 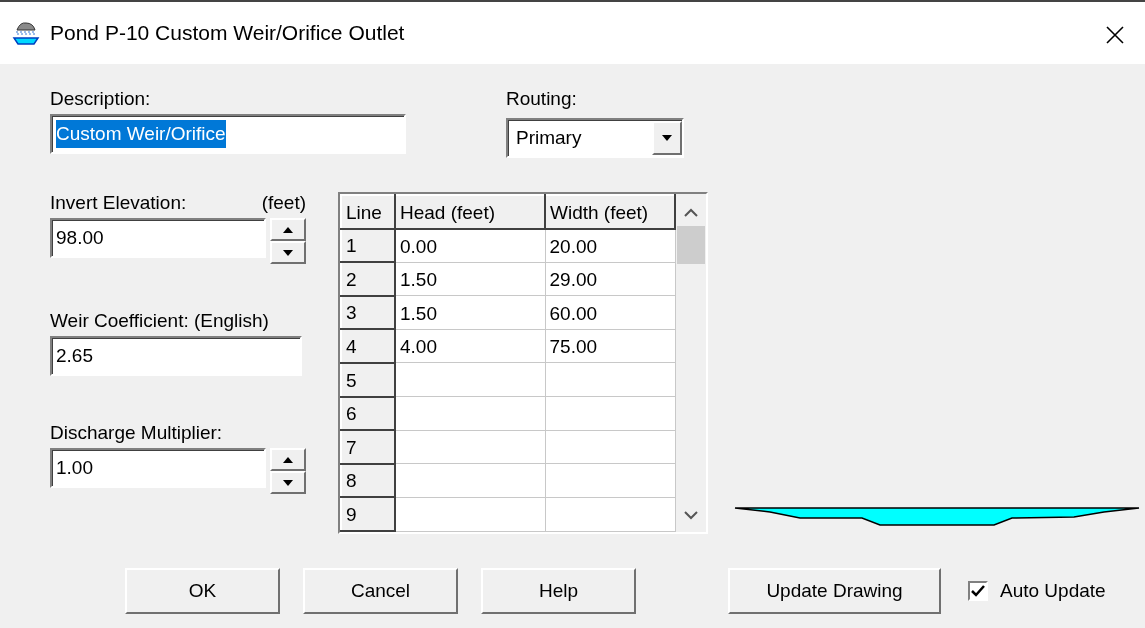 I want to click on row-header-cell: 8, so click(x=368, y=480).